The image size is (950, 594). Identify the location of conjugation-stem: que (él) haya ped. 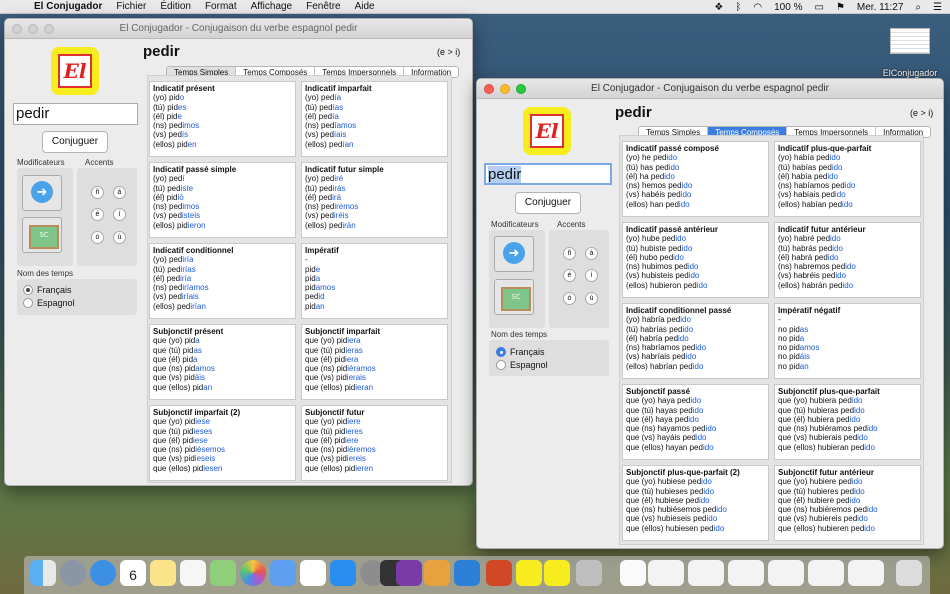
(657, 419).